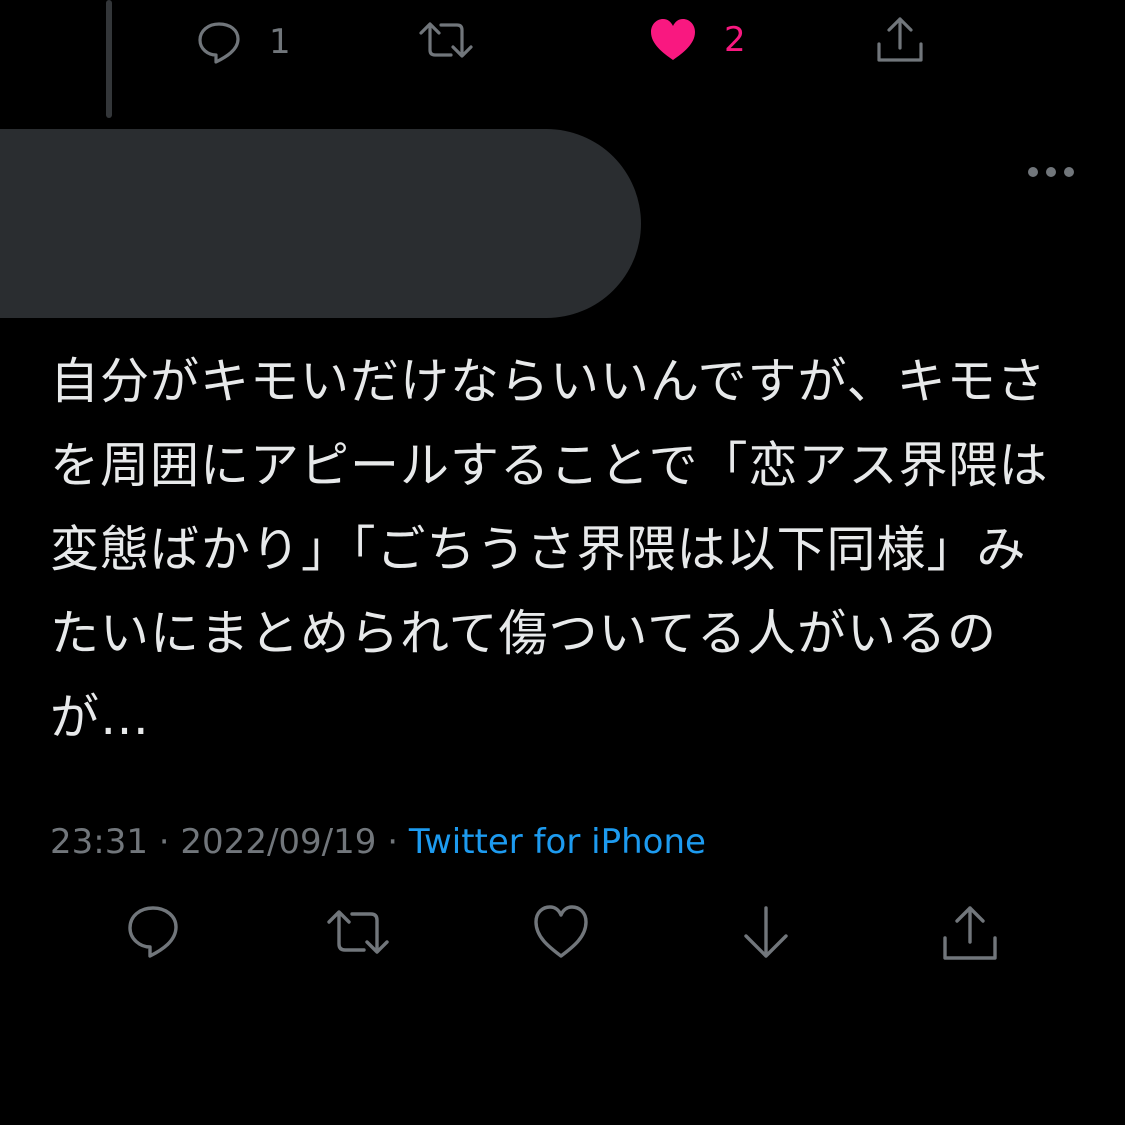 Image resolution: width=1125 pixels, height=1125 pixels. I want to click on bookmark-button, so click(766, 932).